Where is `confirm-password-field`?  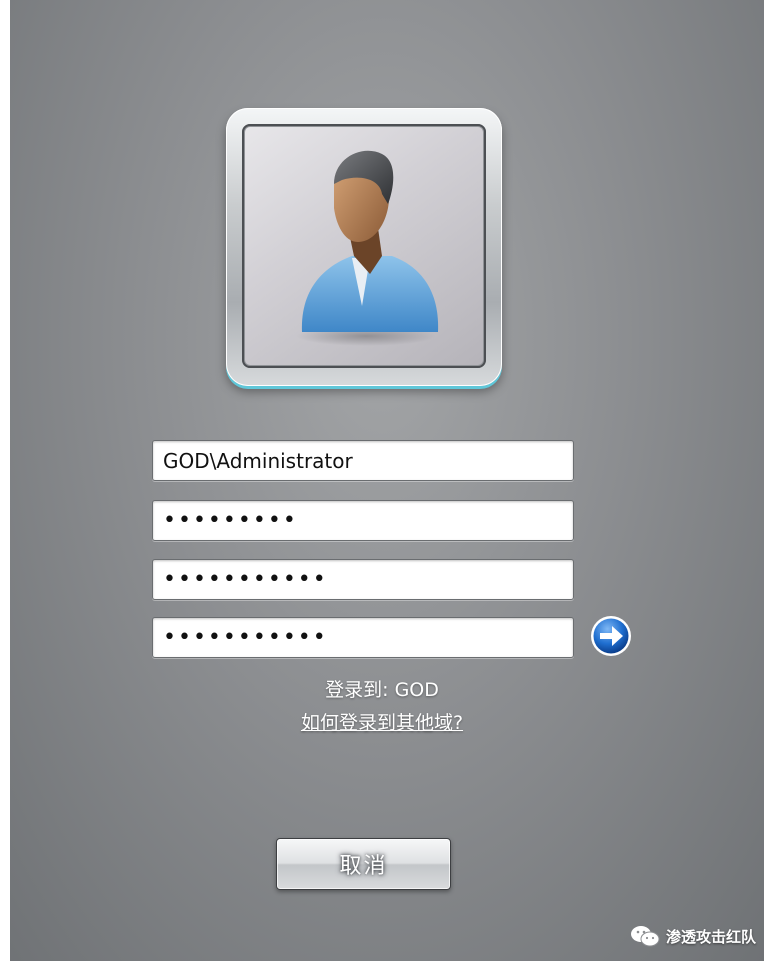 confirm-password-field is located at coordinates (363, 637).